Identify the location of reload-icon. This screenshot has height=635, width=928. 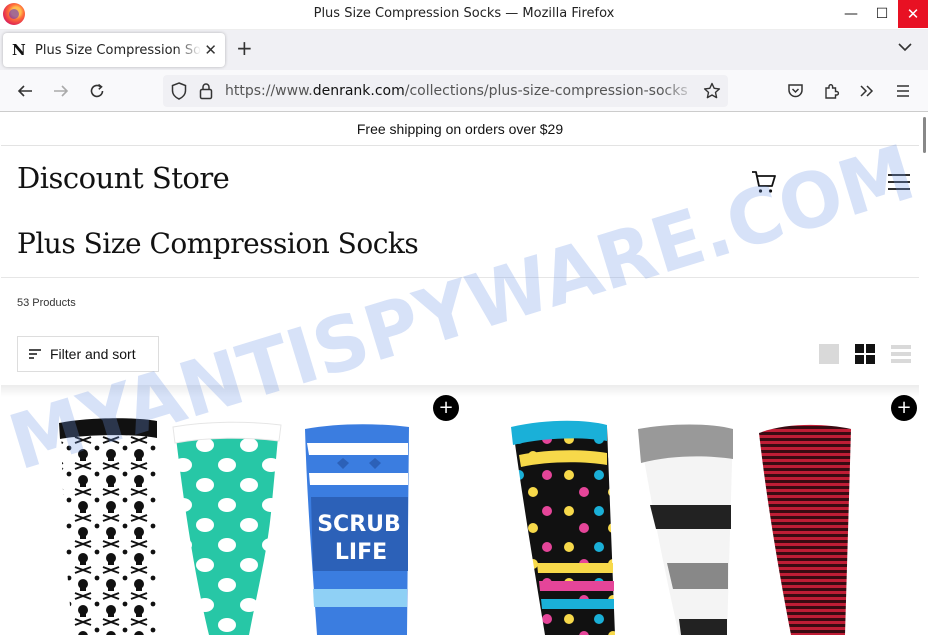
(97, 90).